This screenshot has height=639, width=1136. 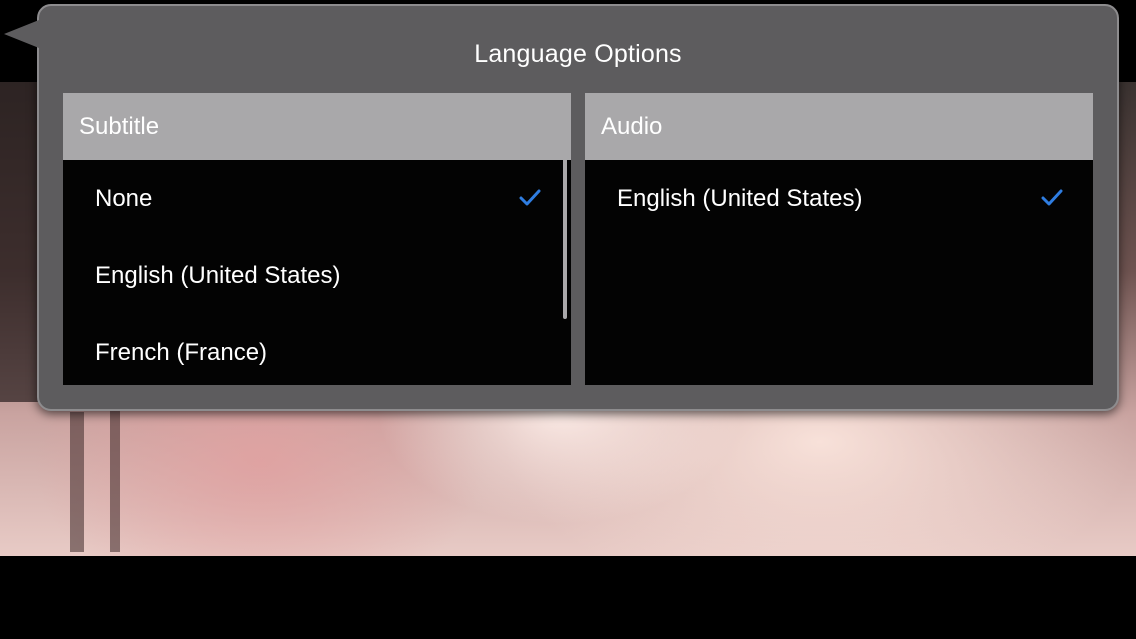 What do you see at coordinates (317, 198) in the screenshot?
I see `subtitle-option-none: None` at bounding box center [317, 198].